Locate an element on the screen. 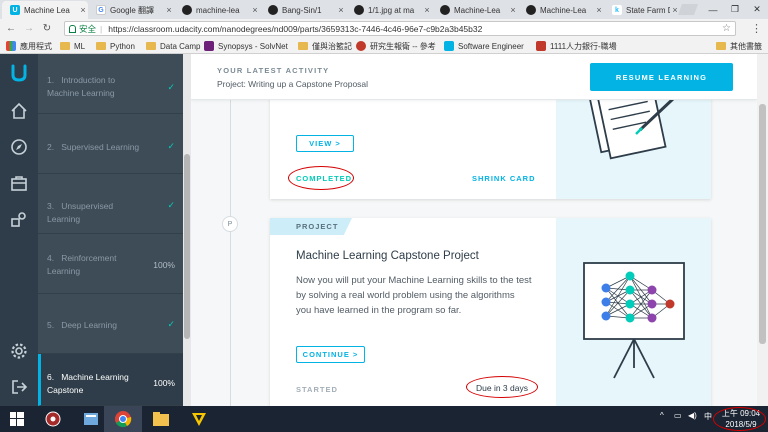 The image size is (768, 432). mentor-icon is located at coordinates (19, 219).